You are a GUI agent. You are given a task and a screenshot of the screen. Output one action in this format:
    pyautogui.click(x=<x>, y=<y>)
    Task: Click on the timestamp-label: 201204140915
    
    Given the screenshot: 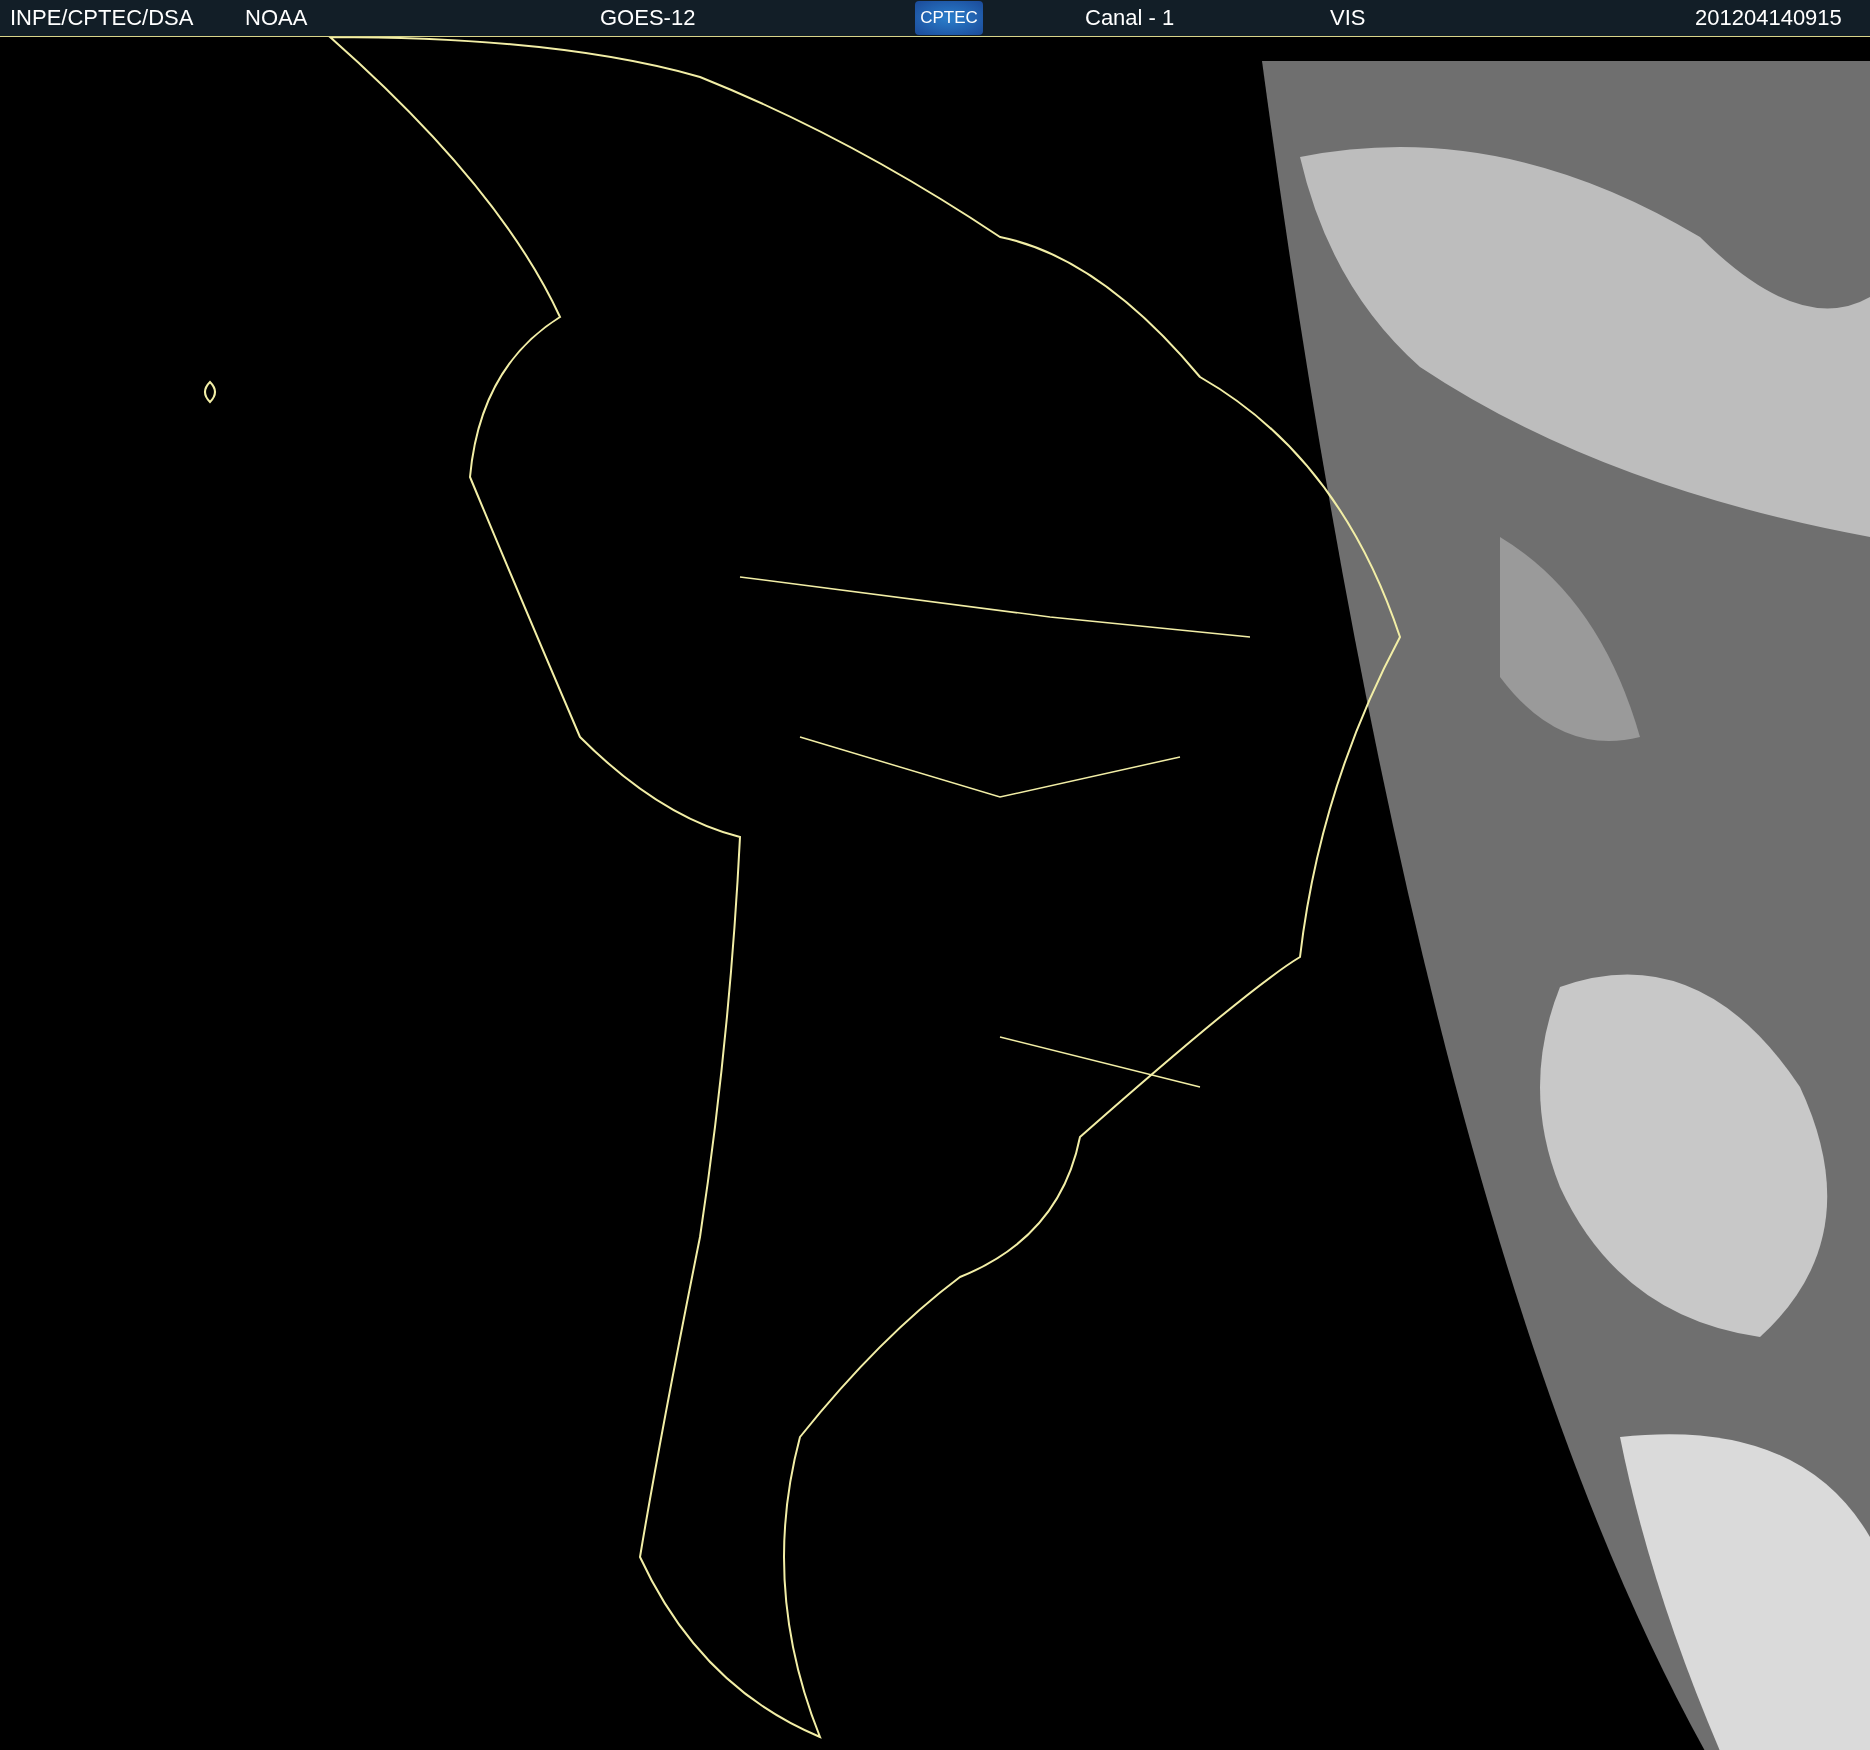 What is the action you would take?
    pyautogui.click(x=1768, y=18)
    